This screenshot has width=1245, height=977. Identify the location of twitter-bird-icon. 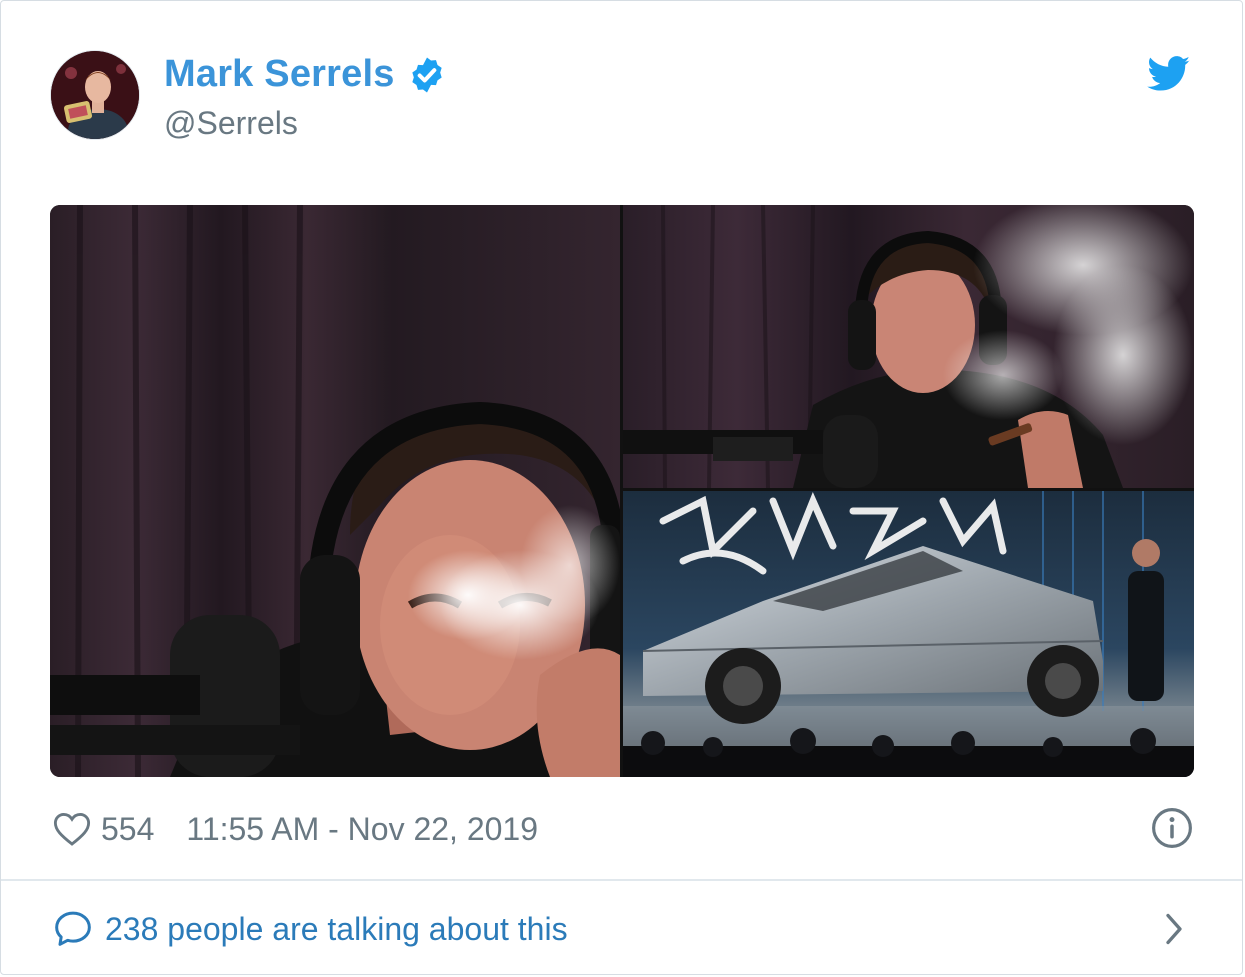
(1169, 74).